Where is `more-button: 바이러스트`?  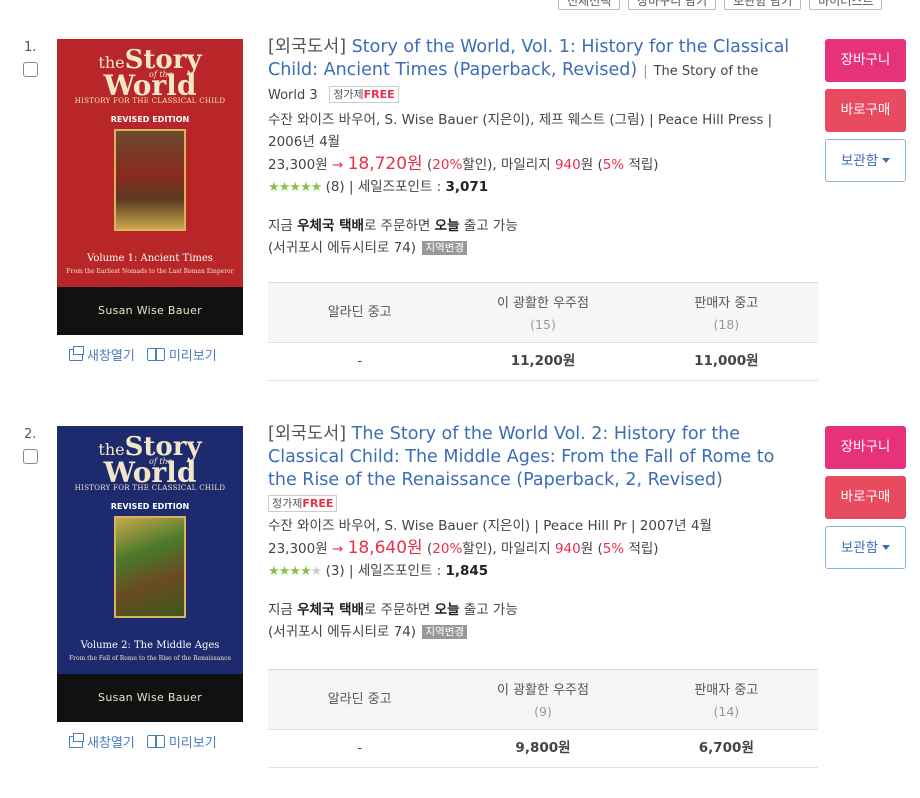
more-button: 바이러스트 is located at coordinates (846, 5).